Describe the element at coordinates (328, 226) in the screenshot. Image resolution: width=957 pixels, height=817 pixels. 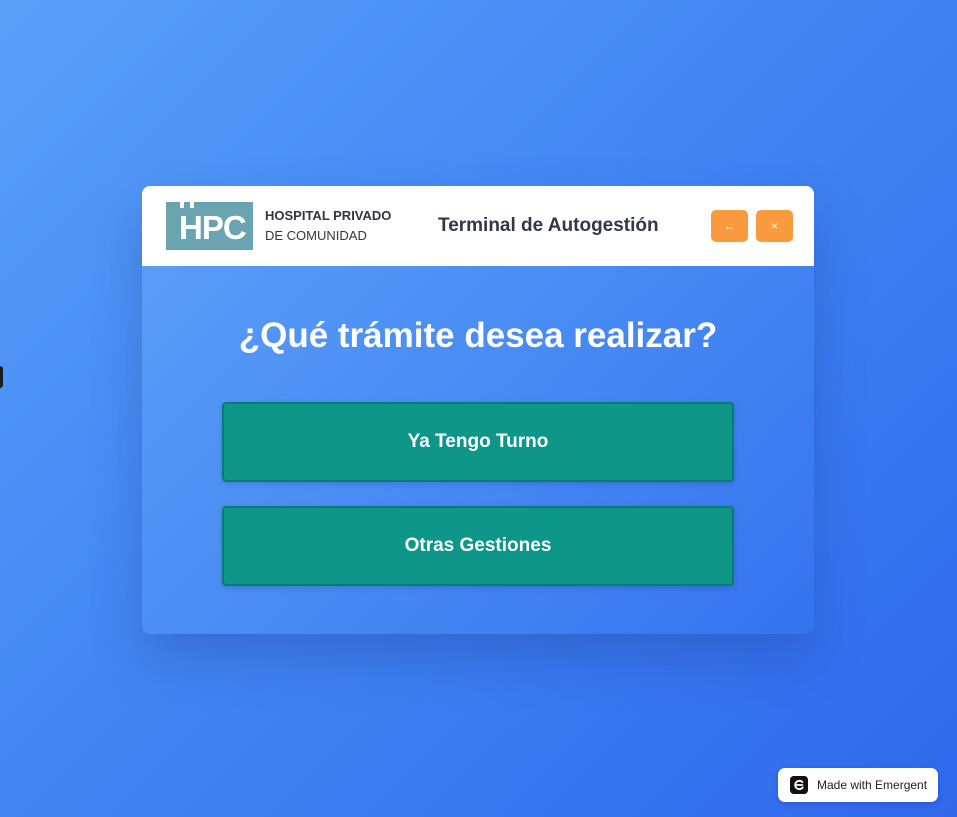
I see `hospital-name: HOSPITAL PRIVADO DE COMUNIDAD` at that location.